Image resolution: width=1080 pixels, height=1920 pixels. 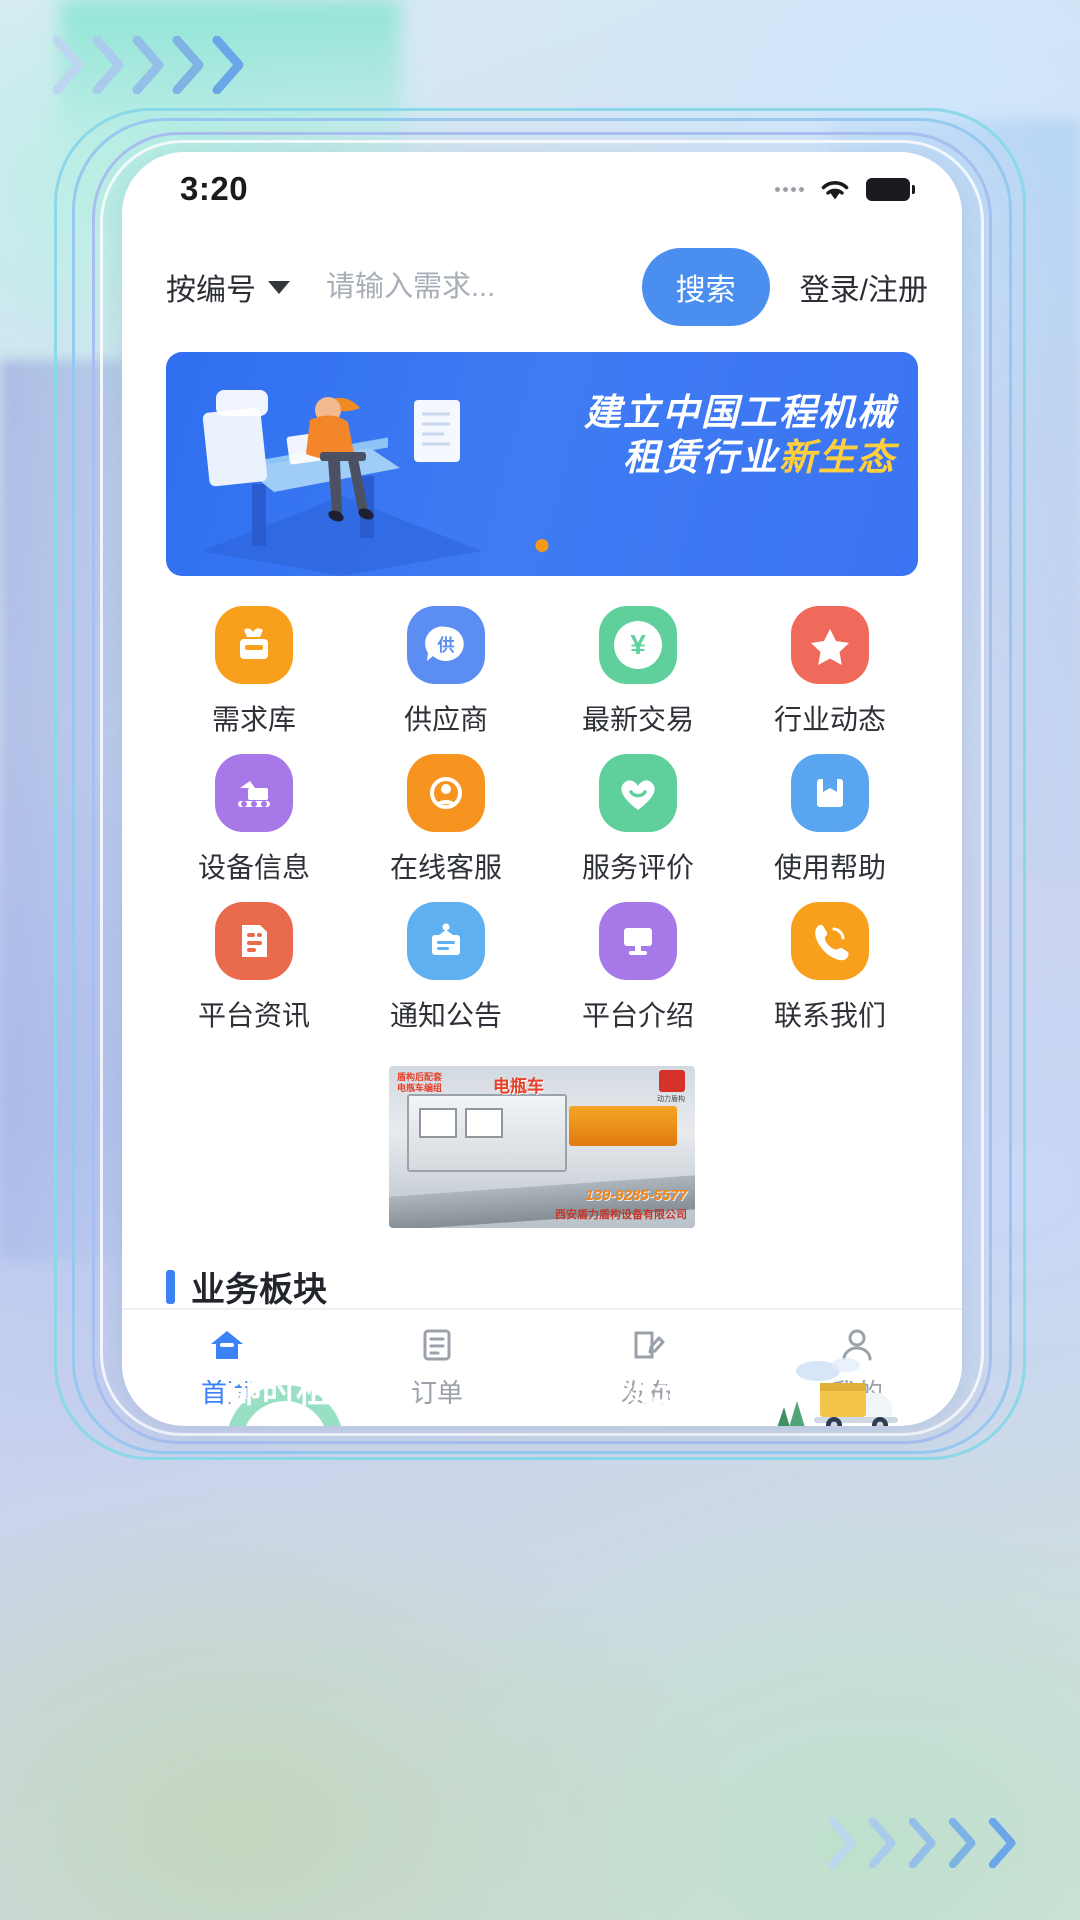 What do you see at coordinates (518, 1086) in the screenshot?
I see `ad-title: 电瓶车` at bounding box center [518, 1086].